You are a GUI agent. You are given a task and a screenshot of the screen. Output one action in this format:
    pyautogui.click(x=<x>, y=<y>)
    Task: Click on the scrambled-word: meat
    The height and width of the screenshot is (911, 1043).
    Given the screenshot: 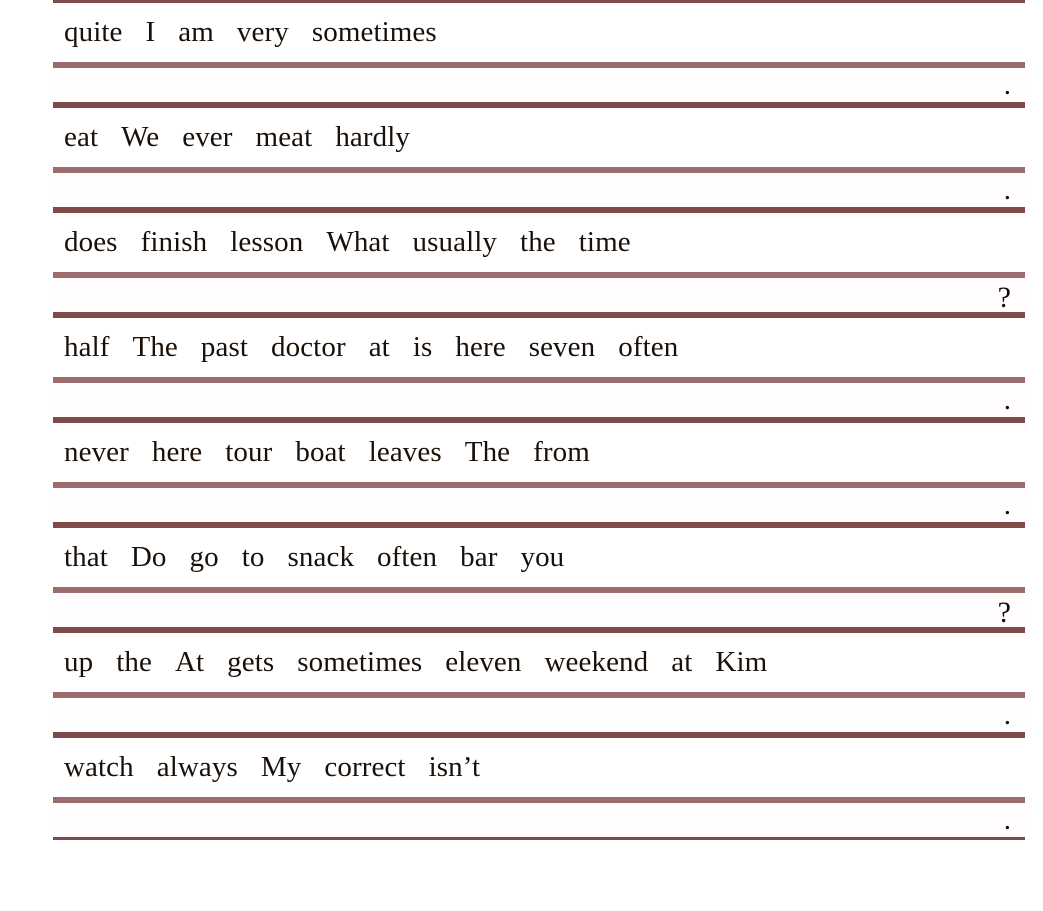 What is the action you would take?
    pyautogui.click(x=284, y=137)
    